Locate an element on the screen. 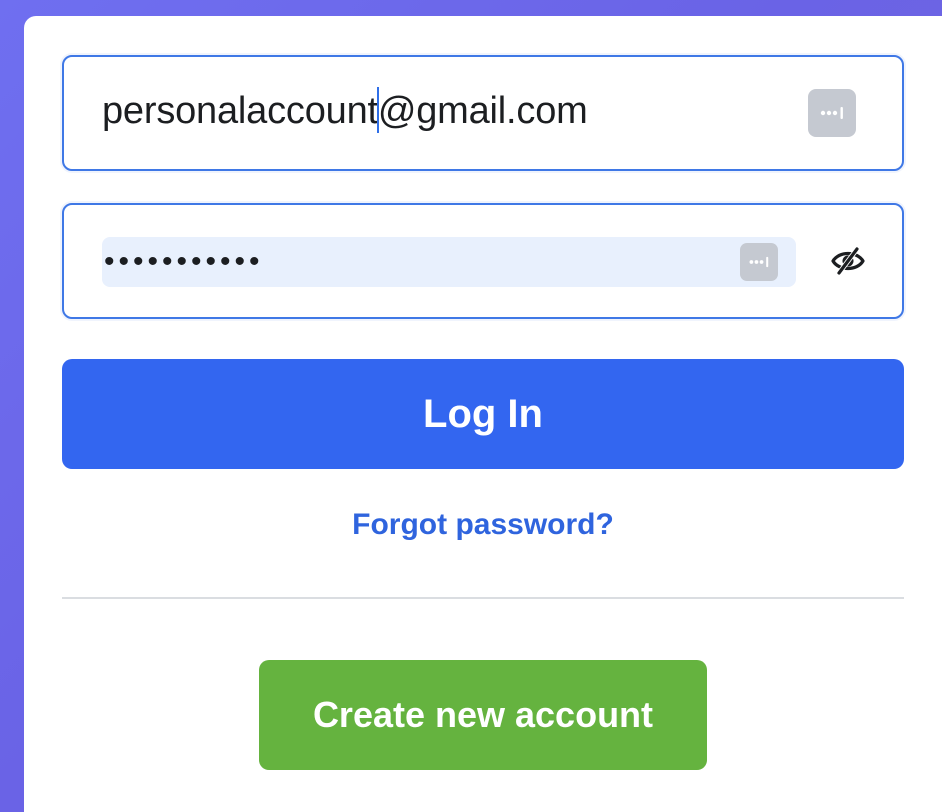  login-button: Log In is located at coordinates (483, 414).